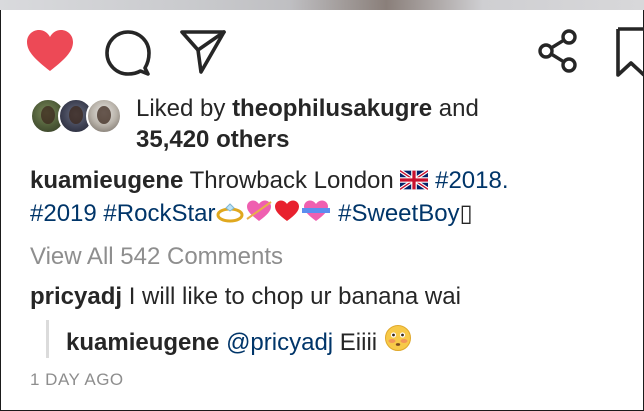 Image resolution: width=644 pixels, height=411 pixels. I want to click on heart-with-ribbon-icon, so click(316, 210).